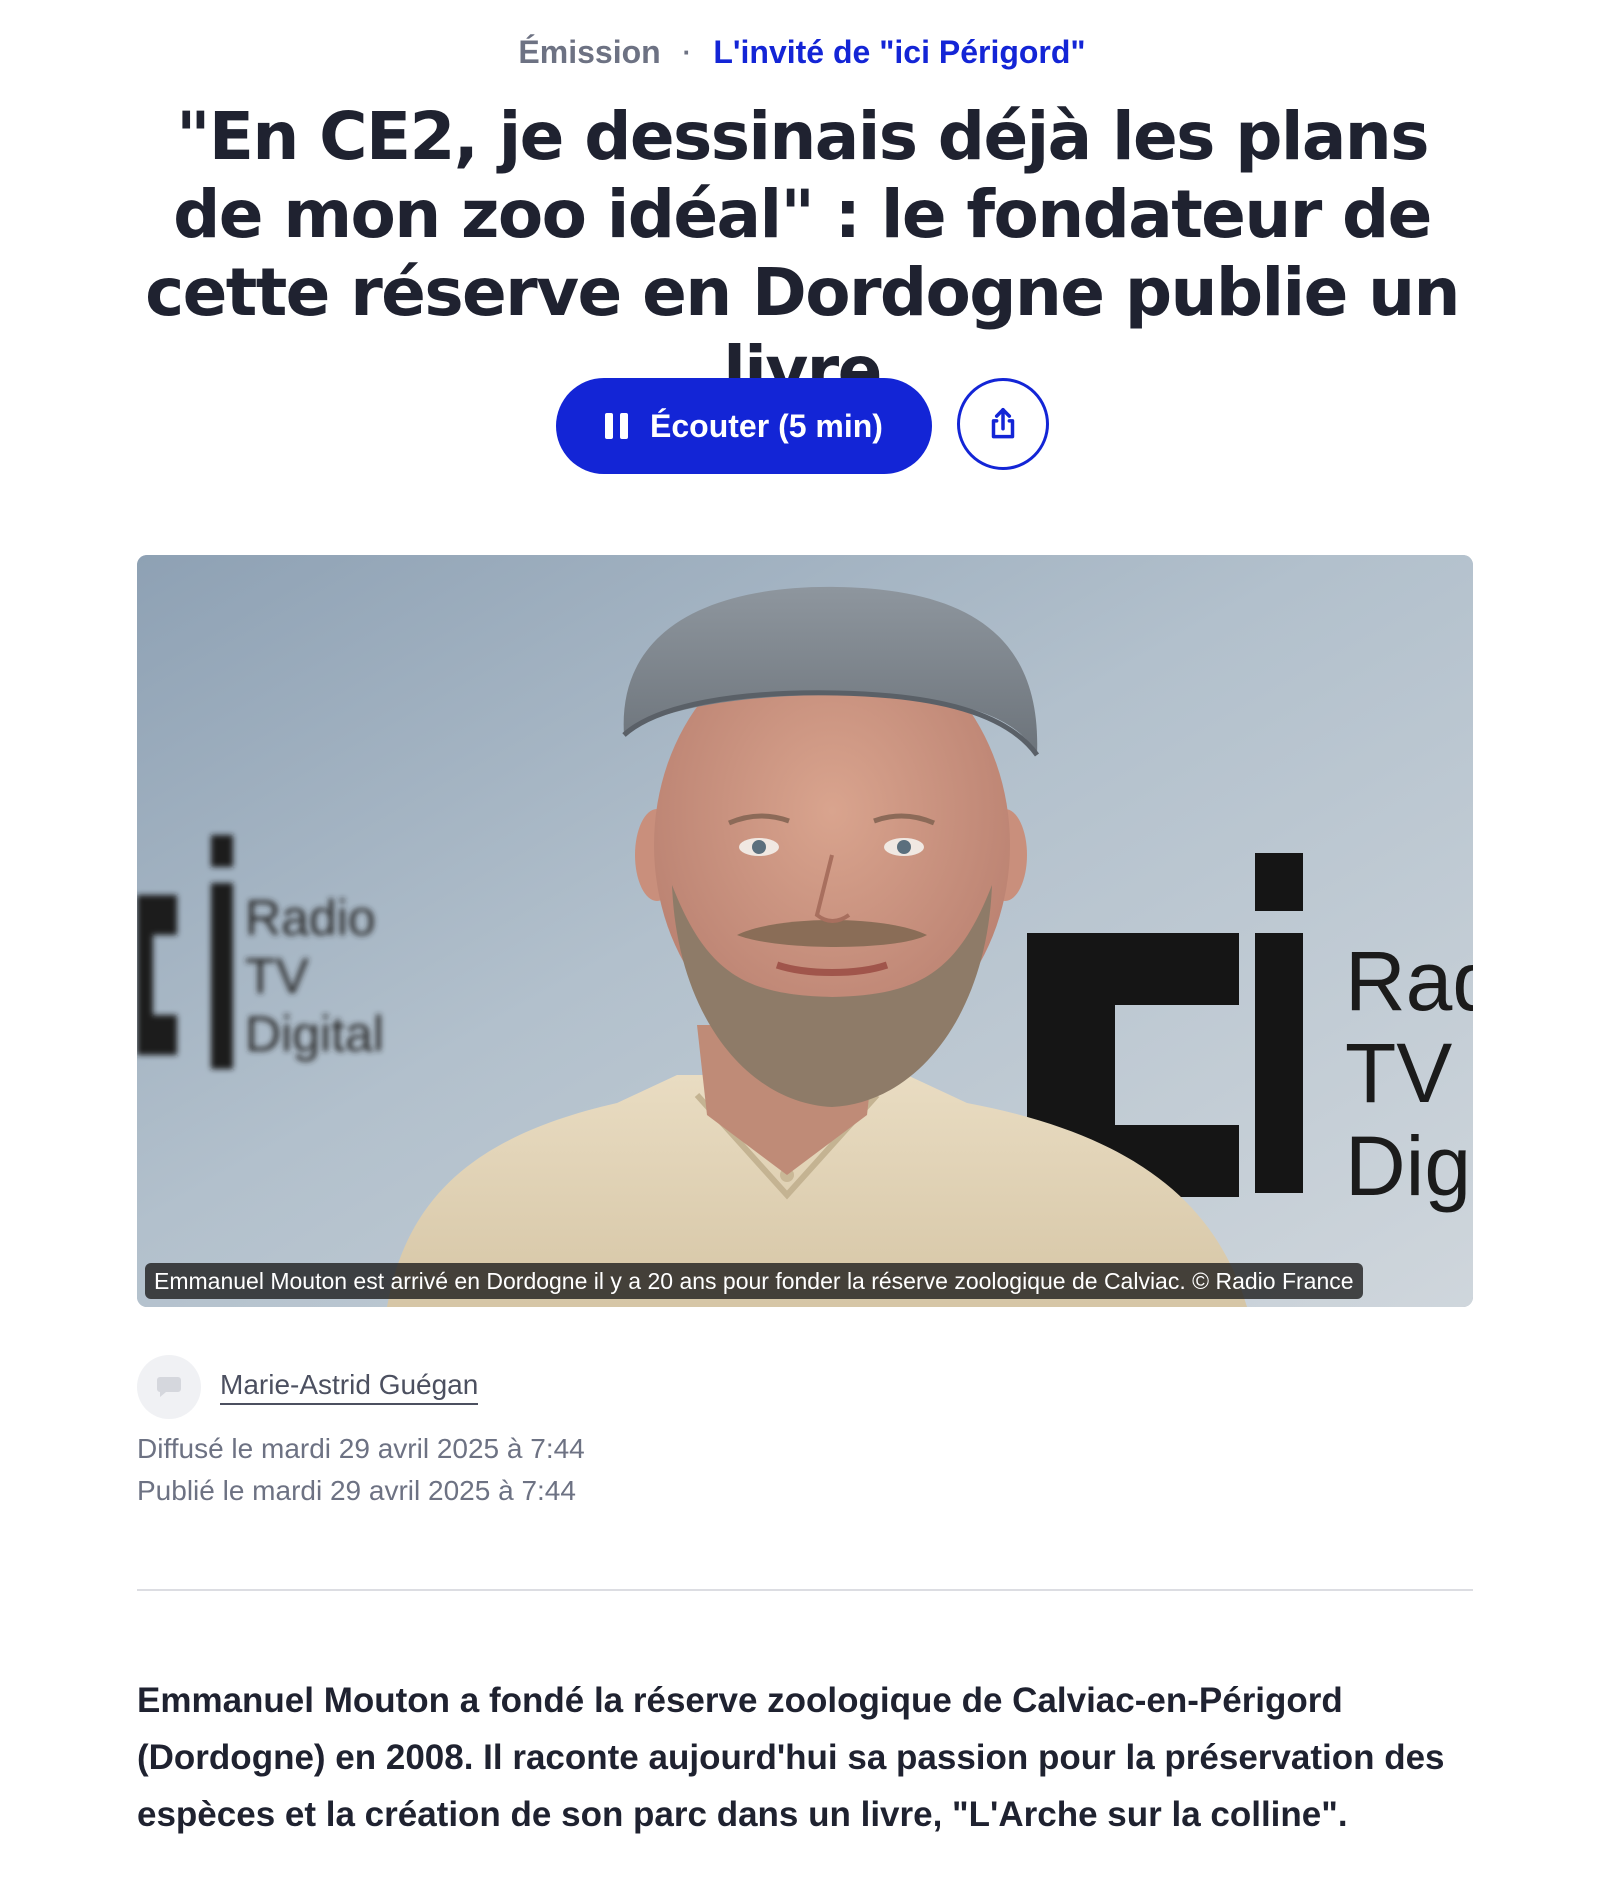  Describe the element at coordinates (1409, 981) in the screenshot. I see `svg-text: Rad` at that location.